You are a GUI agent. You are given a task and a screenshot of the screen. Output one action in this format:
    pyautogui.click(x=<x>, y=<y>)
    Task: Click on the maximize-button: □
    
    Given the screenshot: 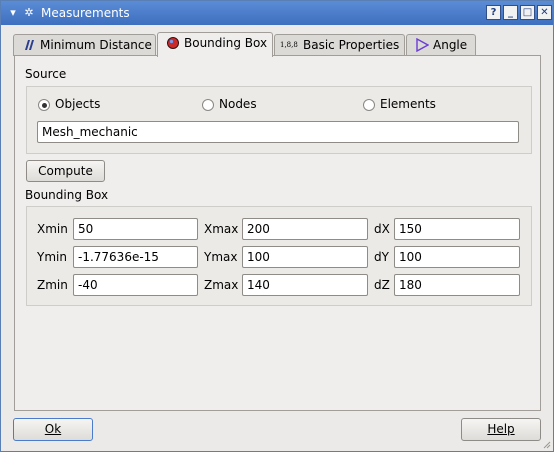 What is the action you would take?
    pyautogui.click(x=527, y=12)
    